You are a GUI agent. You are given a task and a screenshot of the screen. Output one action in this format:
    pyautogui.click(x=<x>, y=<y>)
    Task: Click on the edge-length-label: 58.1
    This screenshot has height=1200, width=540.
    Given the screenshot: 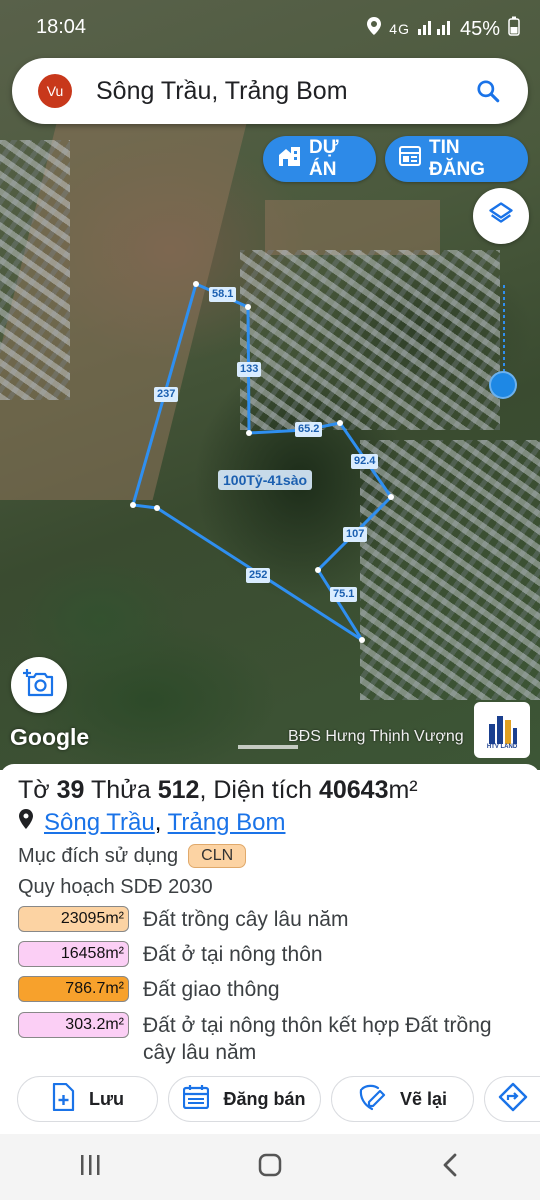 What is the action you would take?
    pyautogui.click(x=223, y=294)
    